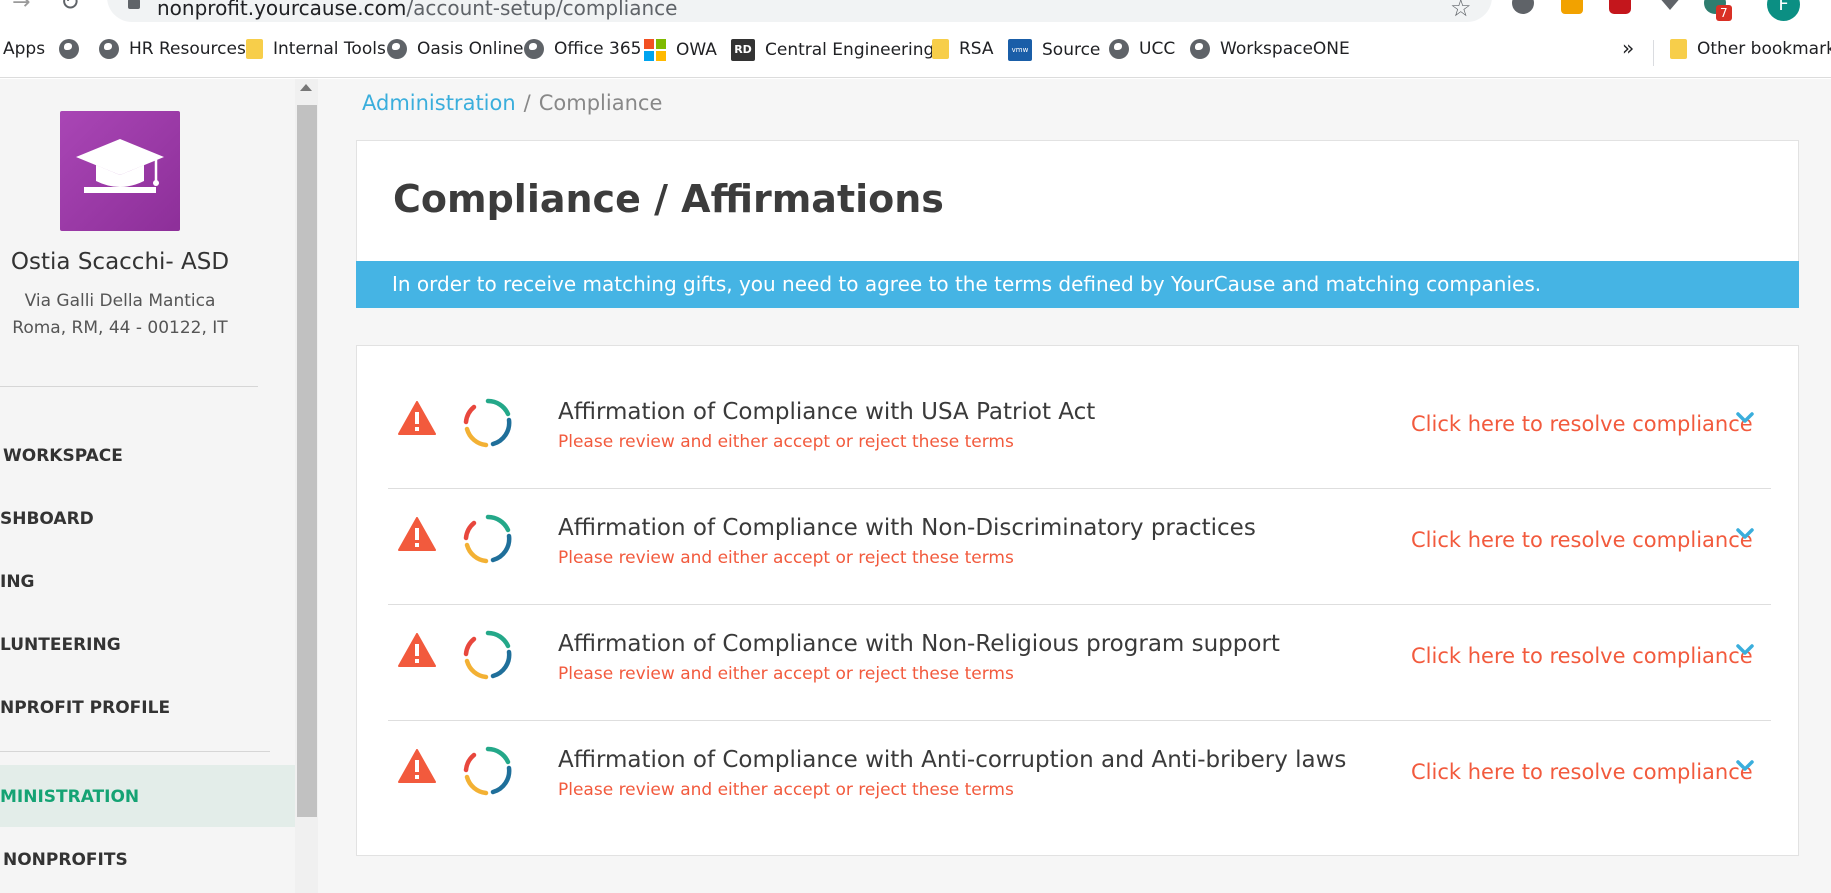 Image resolution: width=1831 pixels, height=893 pixels. I want to click on forward-arrow-icon: →, so click(21, 7).